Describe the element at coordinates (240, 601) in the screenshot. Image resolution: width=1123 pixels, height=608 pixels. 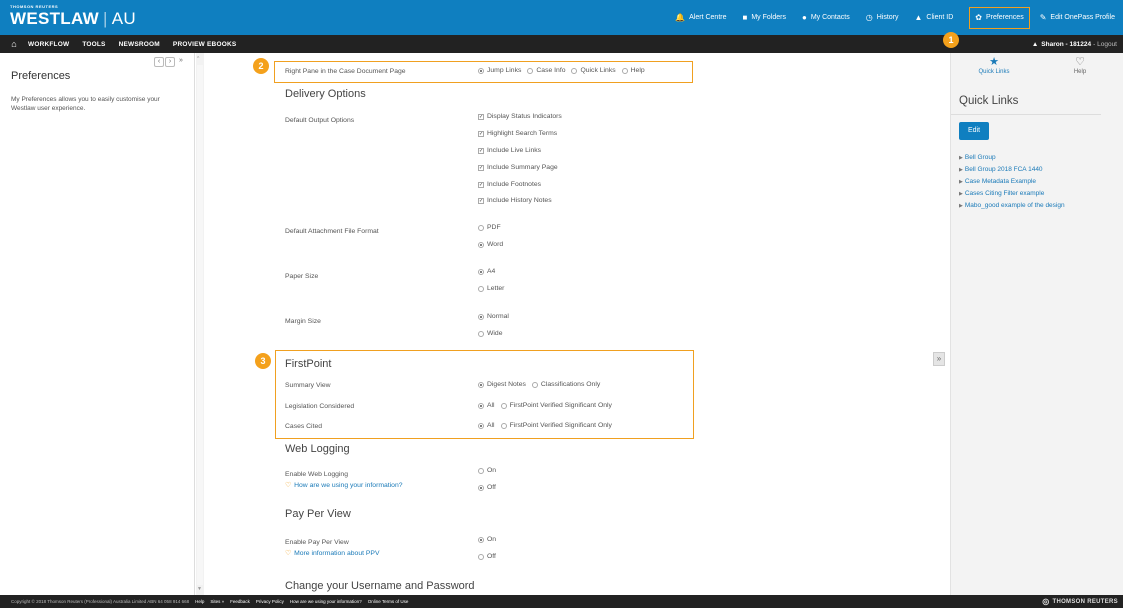
I see `footer-link-feedback: Feedback` at that location.